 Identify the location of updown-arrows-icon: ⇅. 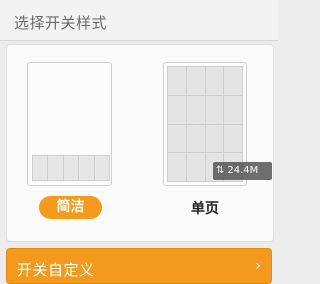
(220, 170).